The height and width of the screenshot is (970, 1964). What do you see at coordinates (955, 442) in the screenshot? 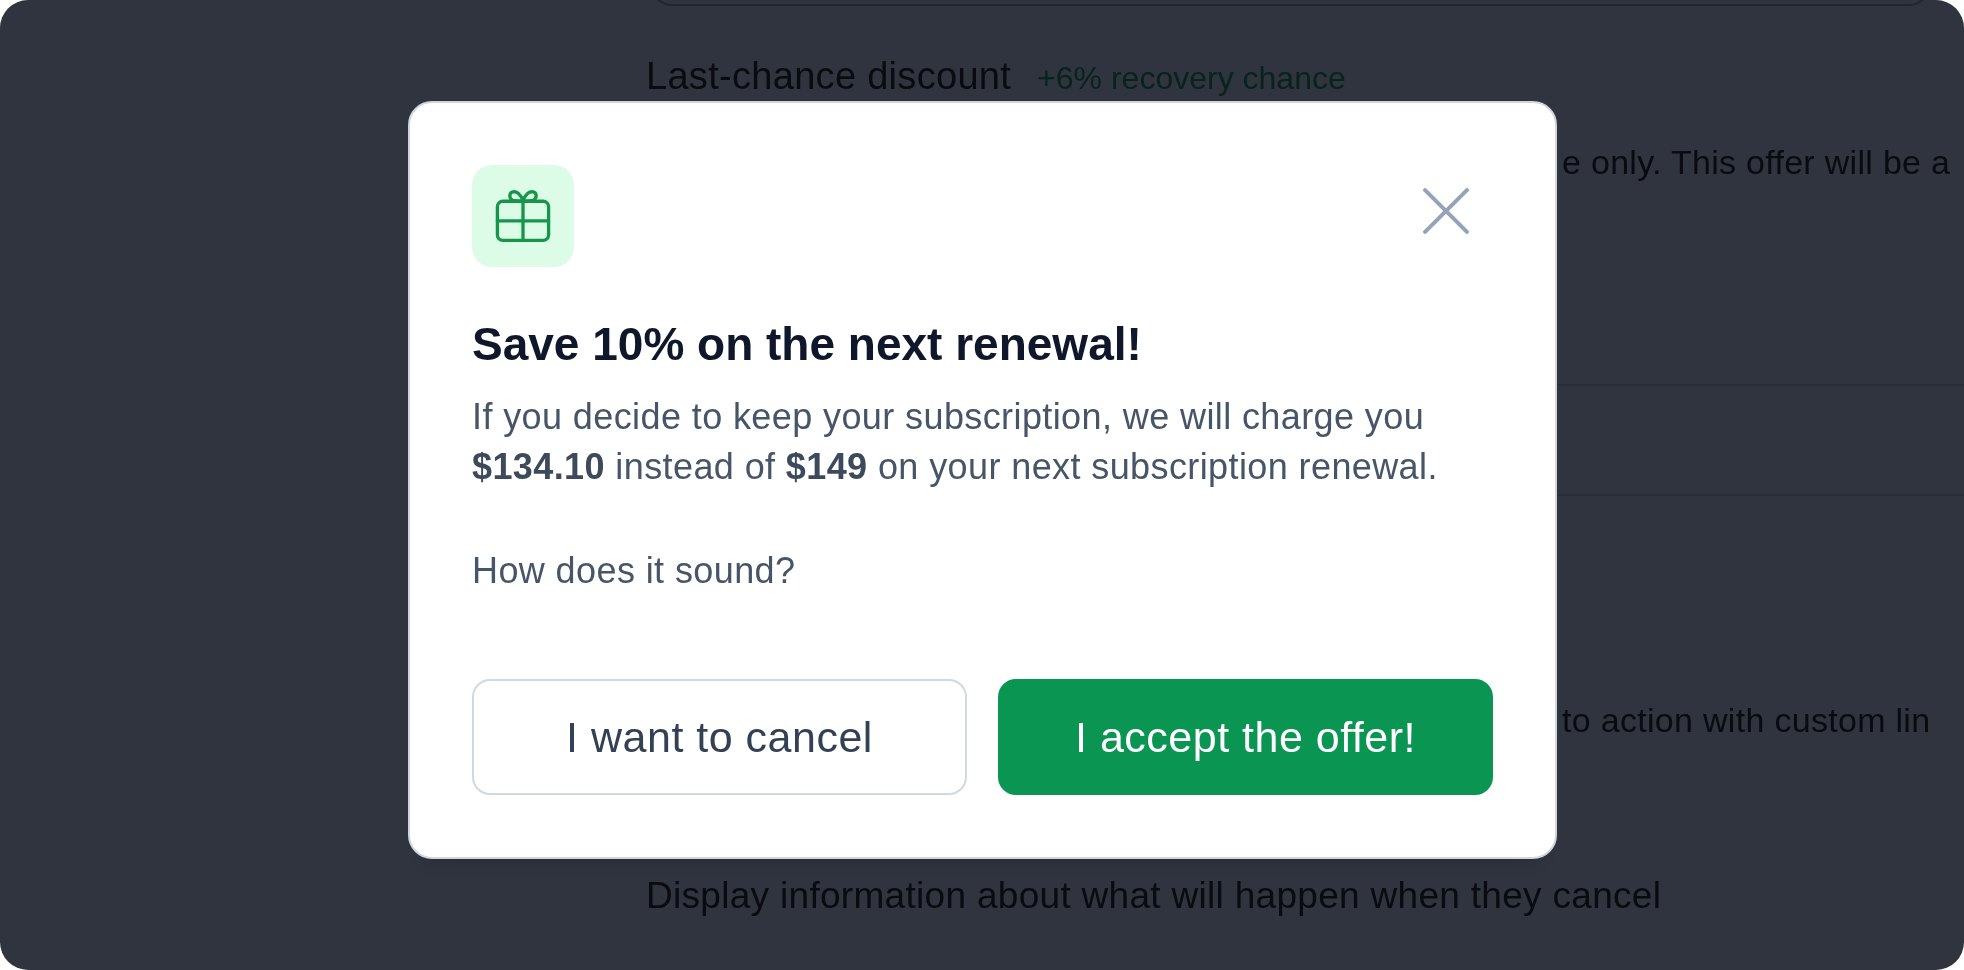
I see `dialog-text: If you decide to keep your subscription, we will charge you $134.10 instead of $149 on your next subscription renewal.` at bounding box center [955, 442].